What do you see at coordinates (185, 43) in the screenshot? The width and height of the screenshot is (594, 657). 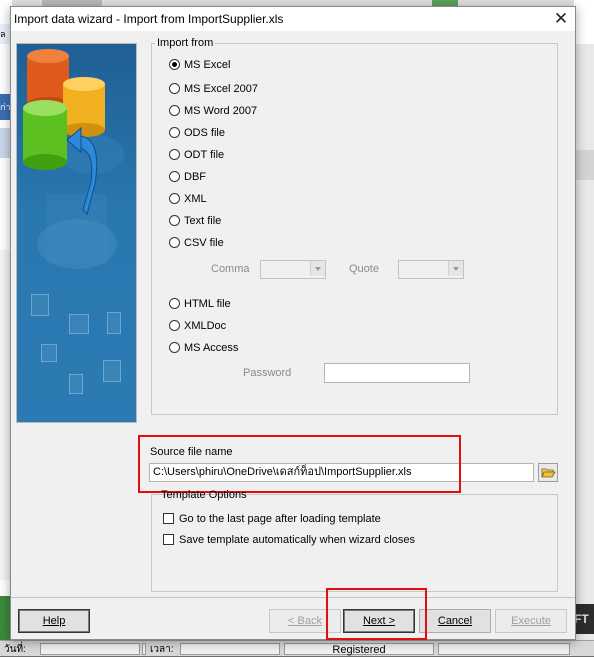 I see `import-from-legend: Import from` at bounding box center [185, 43].